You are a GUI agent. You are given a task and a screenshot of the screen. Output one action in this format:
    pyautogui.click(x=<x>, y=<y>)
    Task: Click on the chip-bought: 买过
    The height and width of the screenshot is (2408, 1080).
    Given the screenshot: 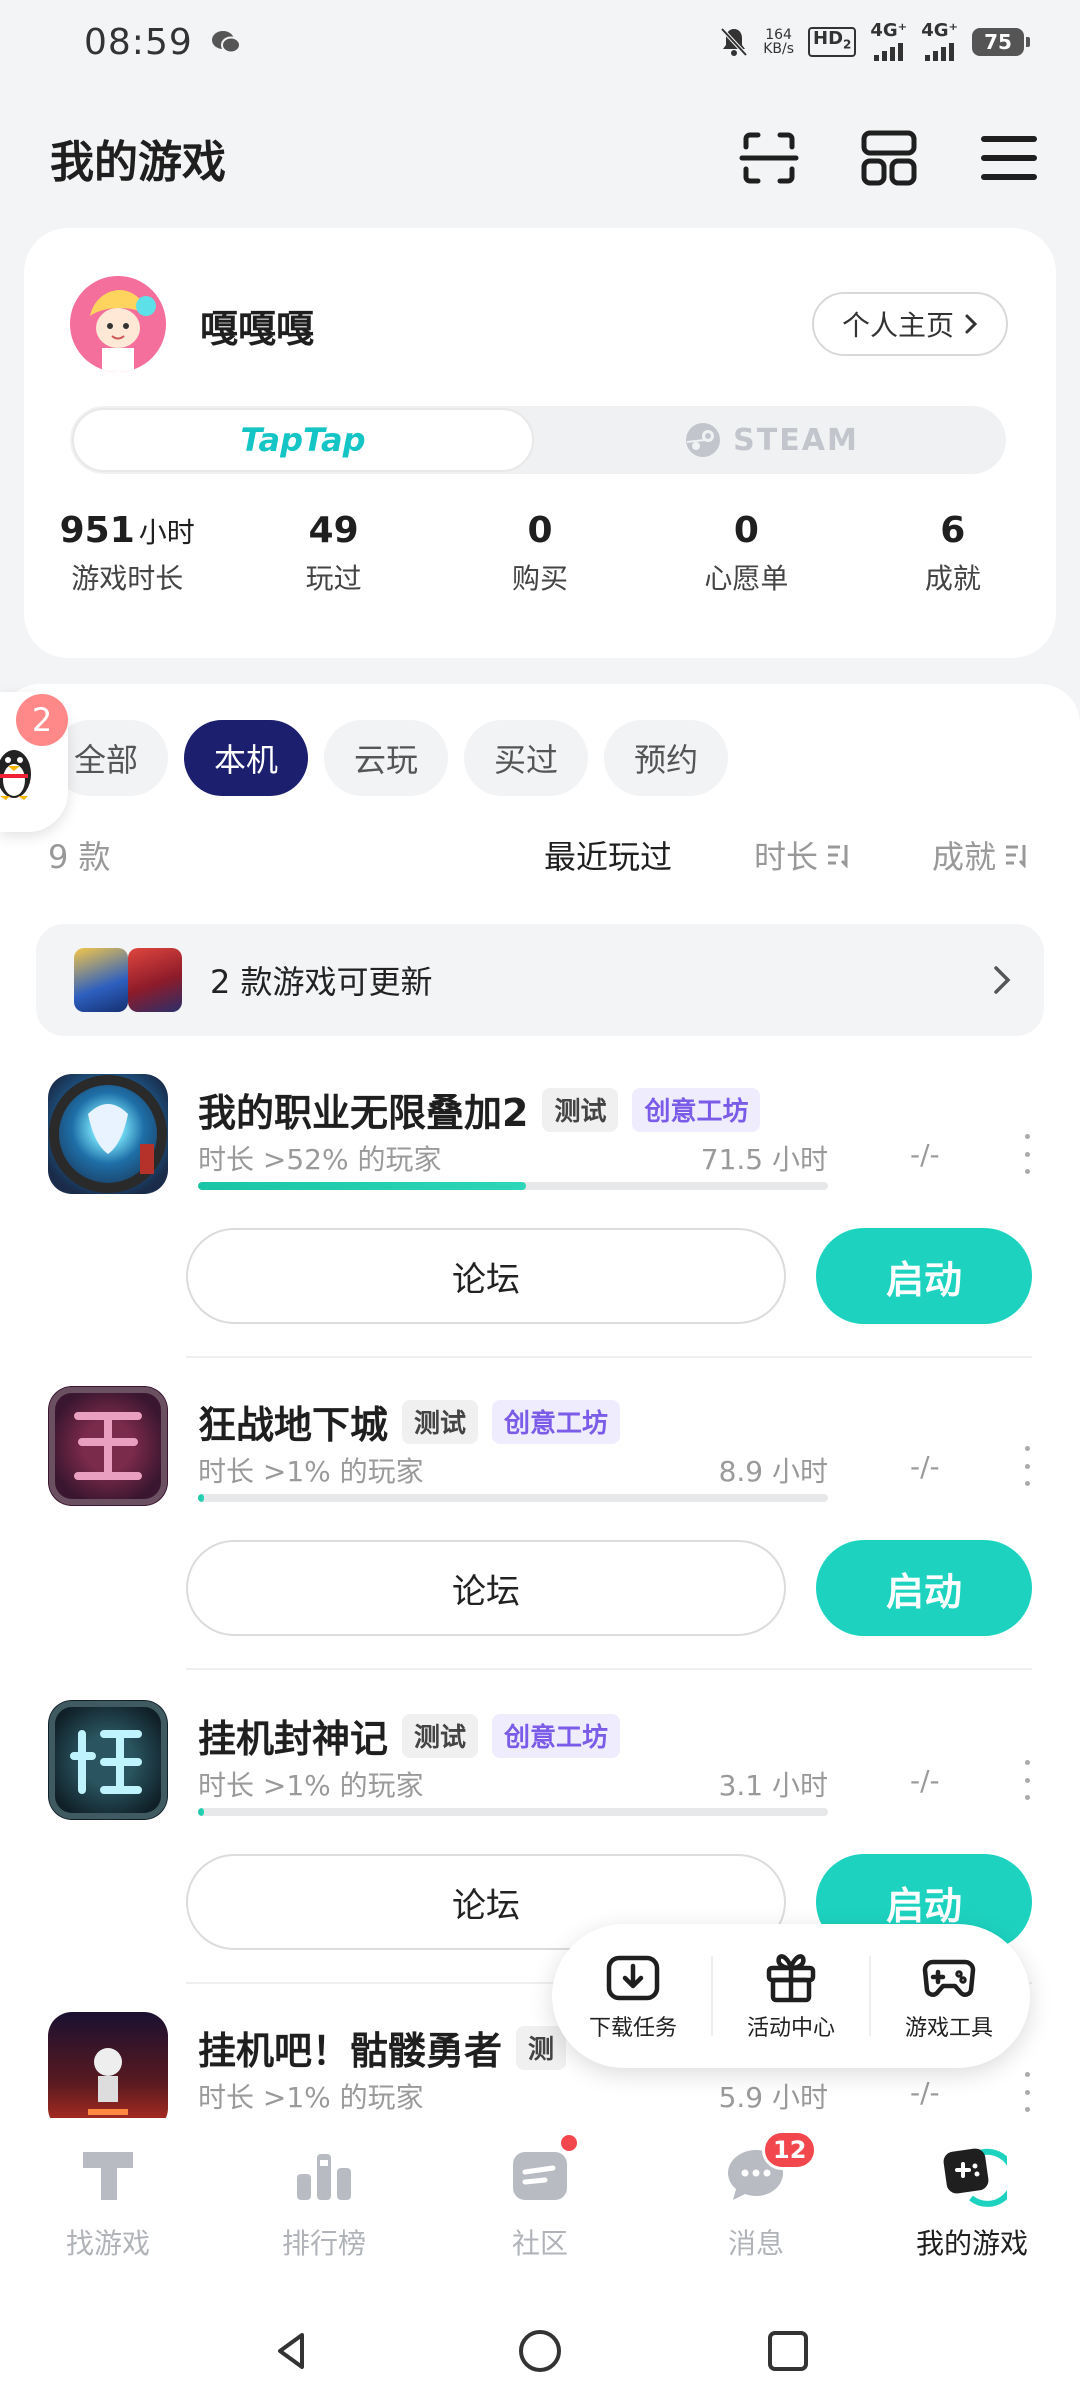 What is the action you would take?
    pyautogui.click(x=526, y=758)
    